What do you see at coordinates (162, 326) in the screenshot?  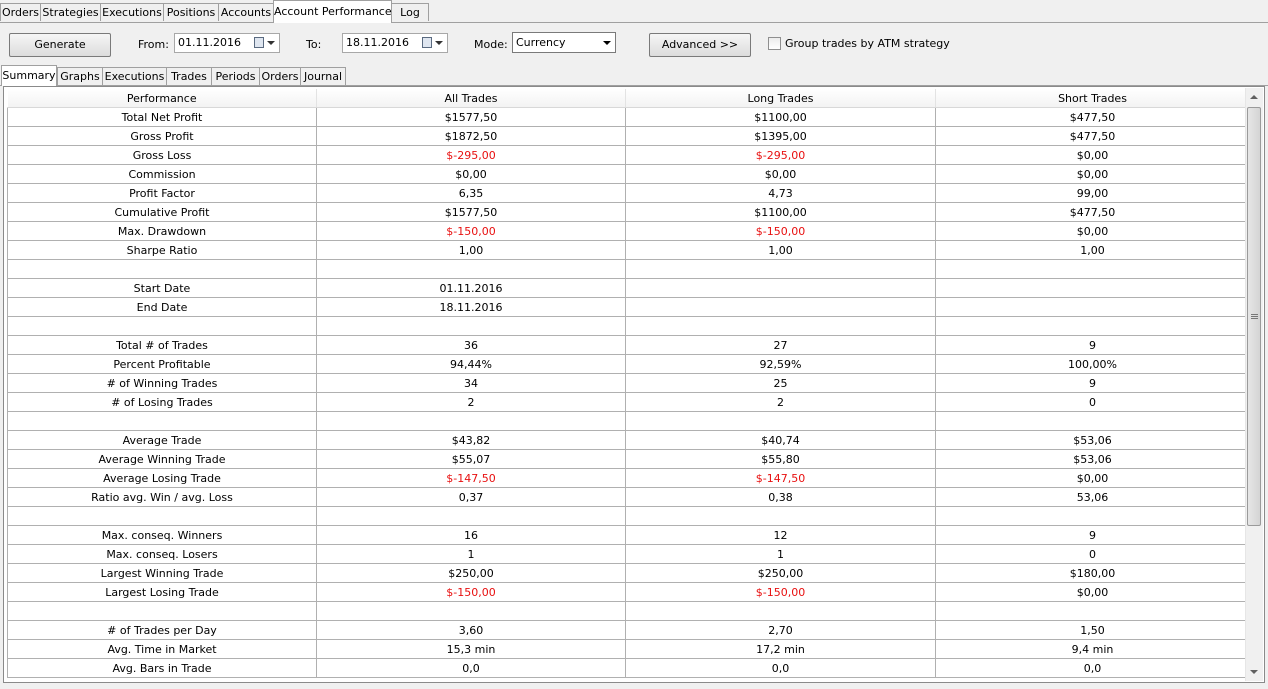 I see `metric-label-cell` at bounding box center [162, 326].